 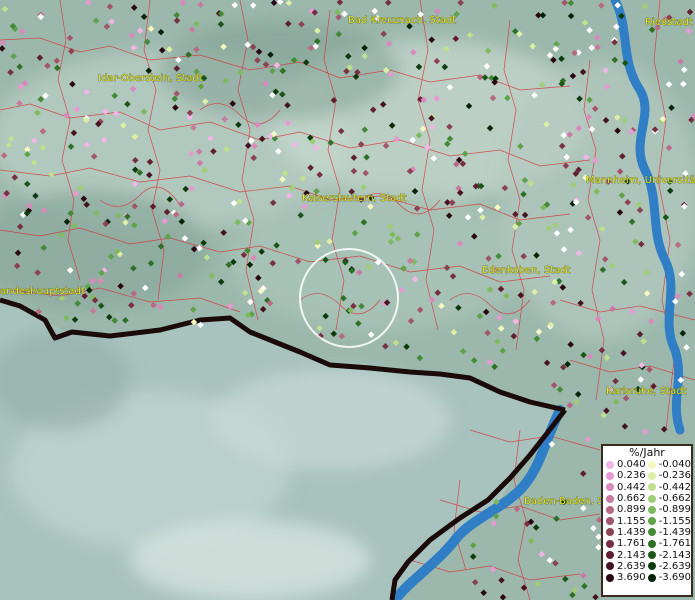 I want to click on legend-negative-row: -1.761, so click(x=669, y=544).